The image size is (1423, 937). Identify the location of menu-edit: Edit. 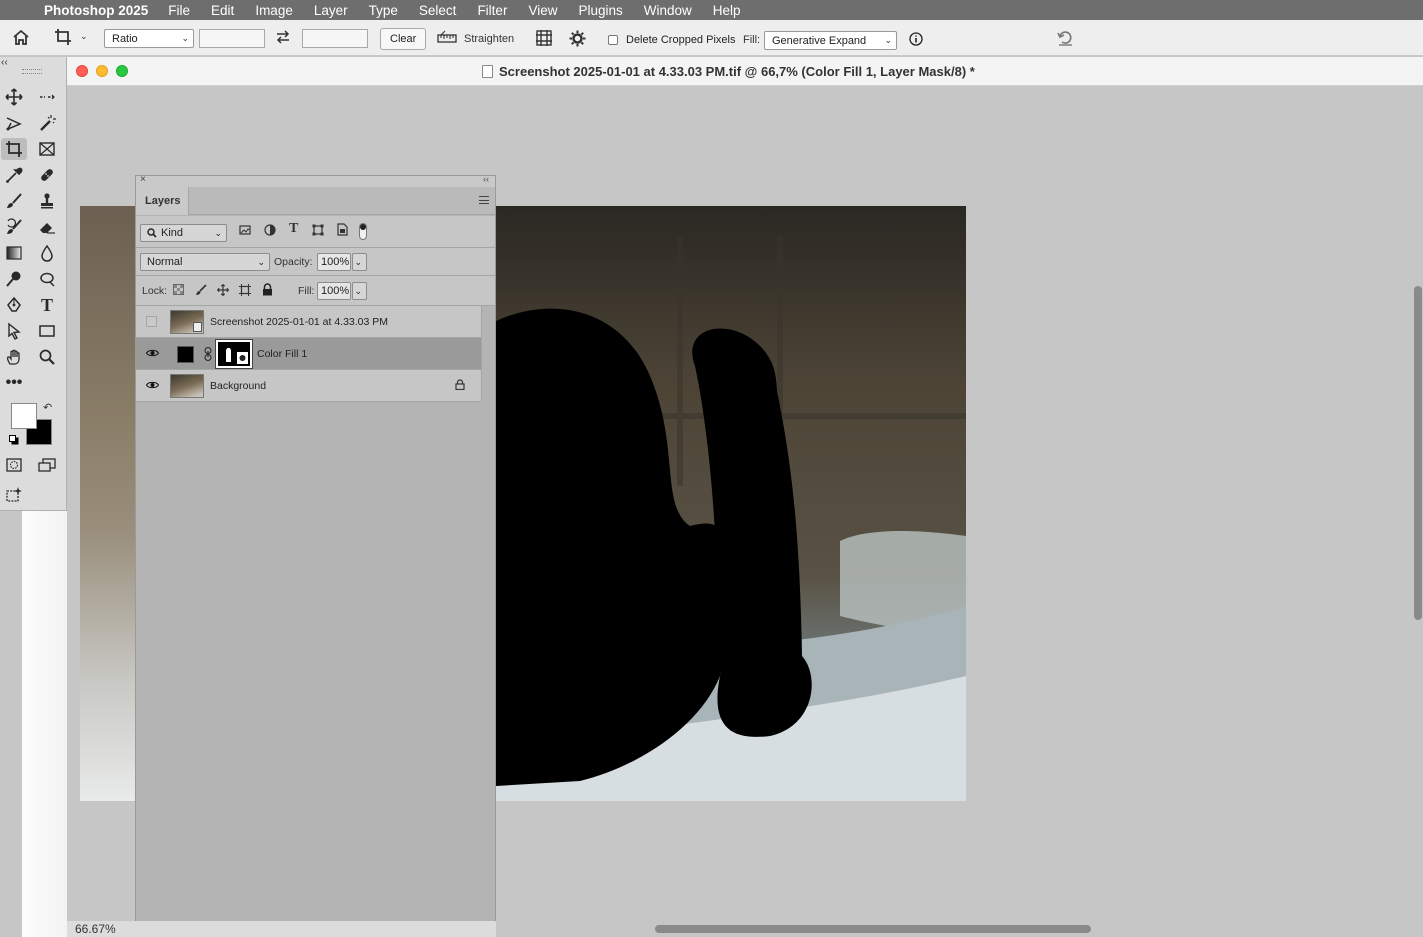
(222, 10).